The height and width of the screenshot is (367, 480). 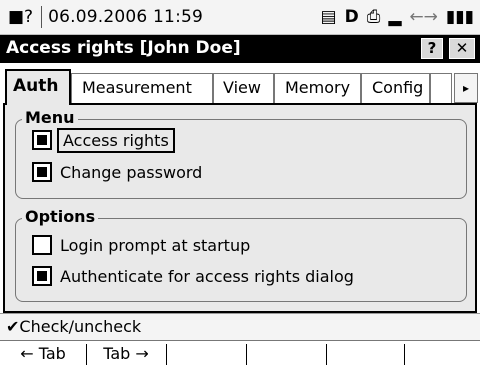 What do you see at coordinates (20, 17) in the screenshot?
I see `start-menu-icon: ■?` at bounding box center [20, 17].